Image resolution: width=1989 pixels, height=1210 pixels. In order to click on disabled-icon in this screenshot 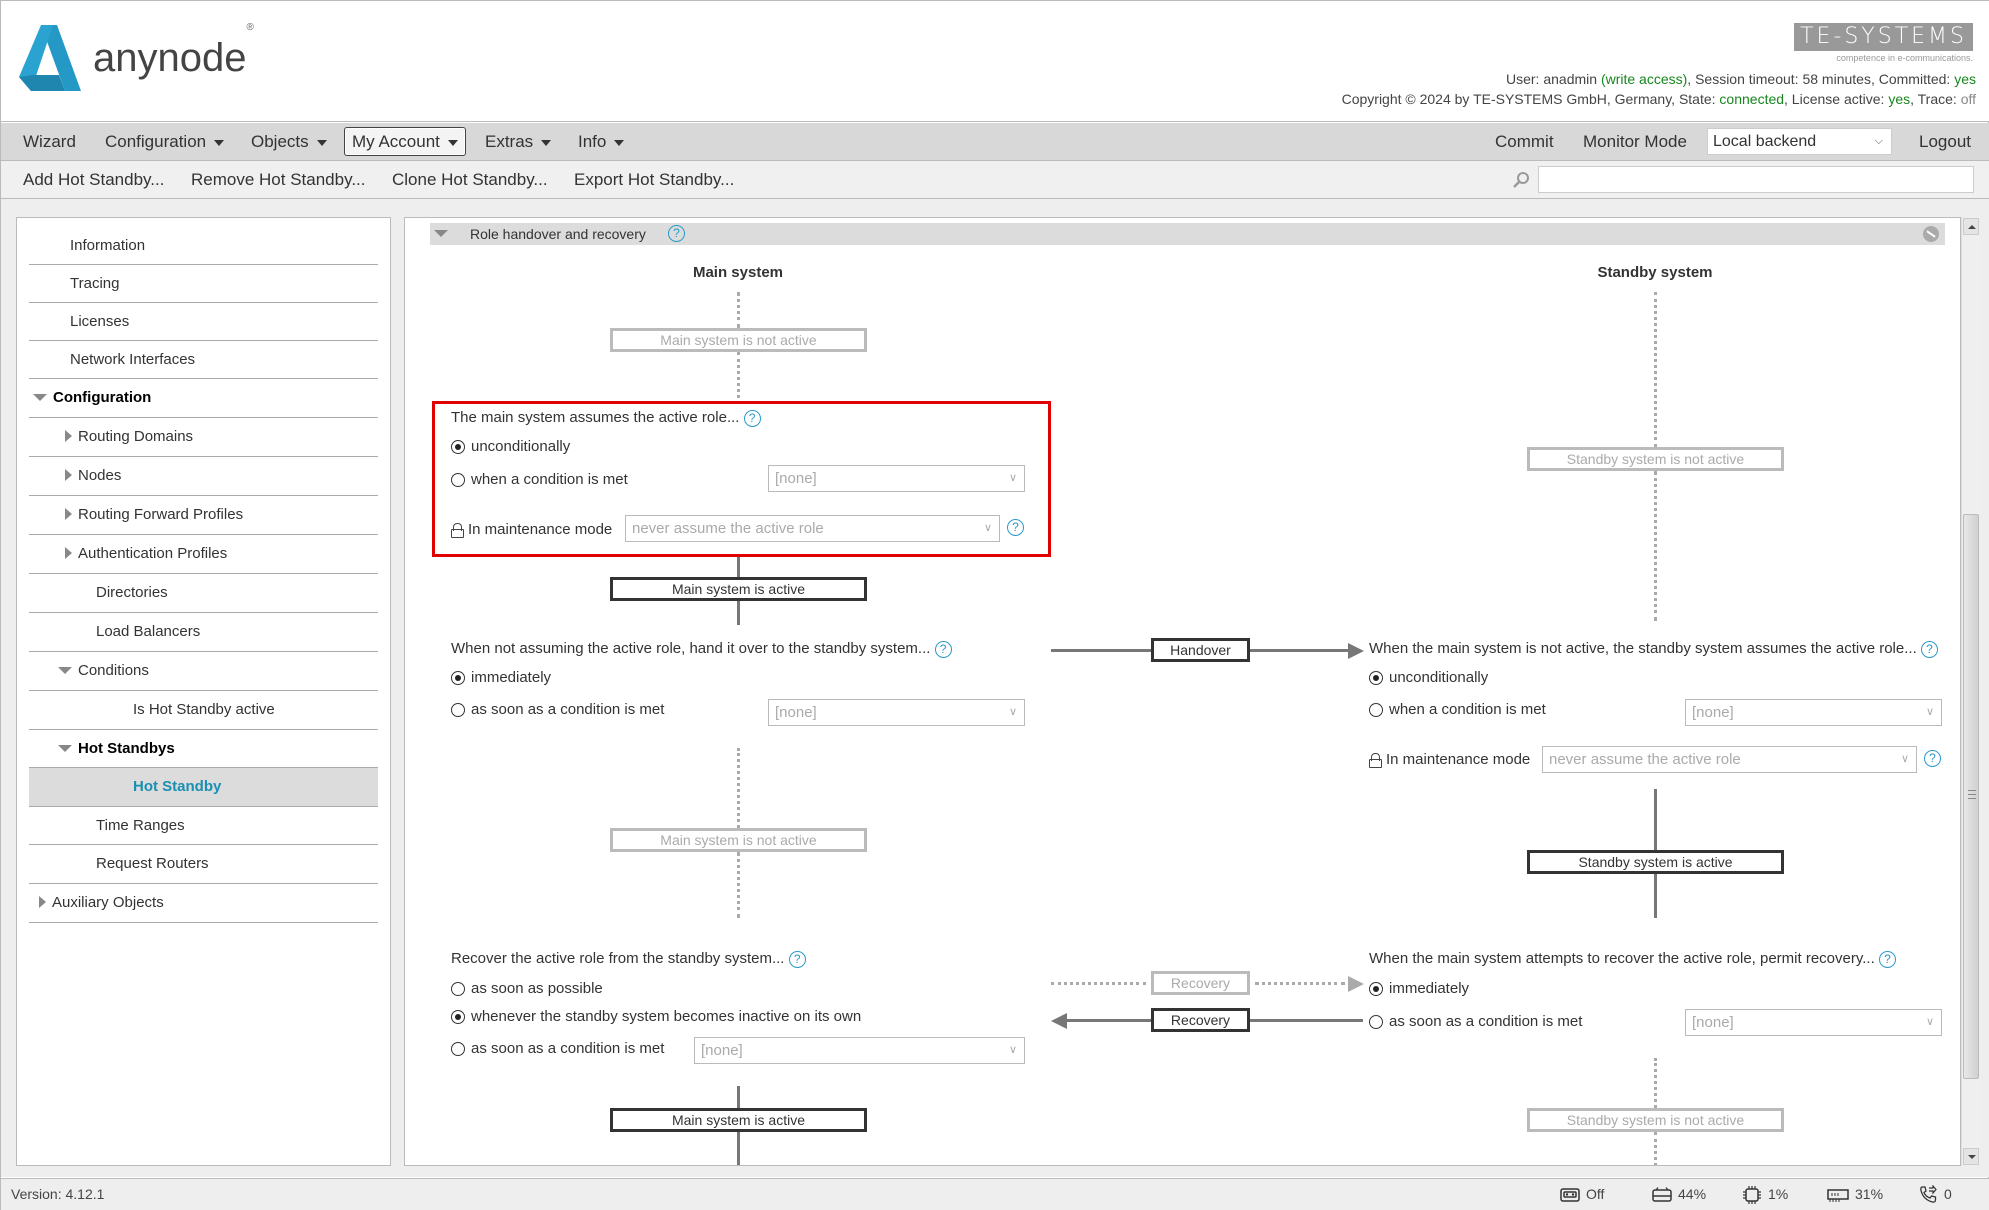, I will do `click(1931, 234)`.